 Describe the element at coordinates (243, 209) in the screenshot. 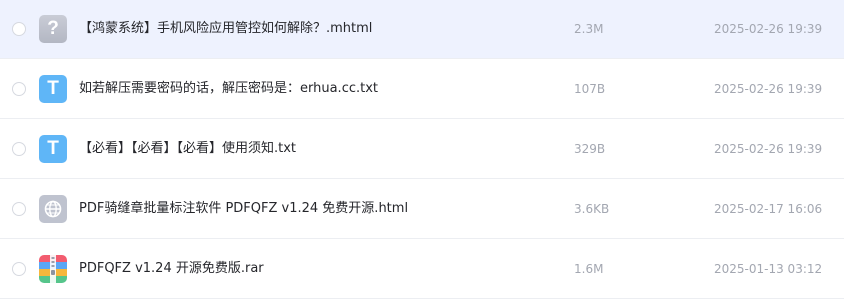

I see `file-name: PDF骑缝章批量标注软件 PDFQFZ v1.24 免费开源.html` at that location.